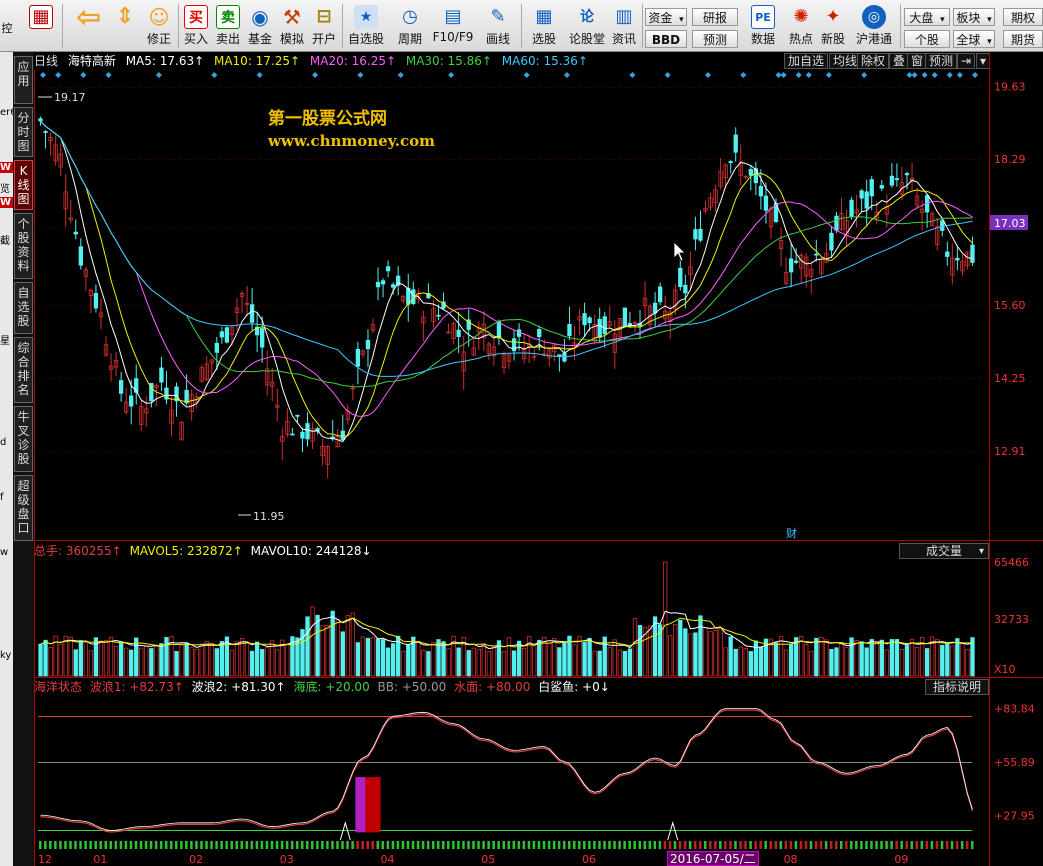  Describe the element at coordinates (873, 61) in the screenshot. I see `ex-rights-button: 除权` at that location.